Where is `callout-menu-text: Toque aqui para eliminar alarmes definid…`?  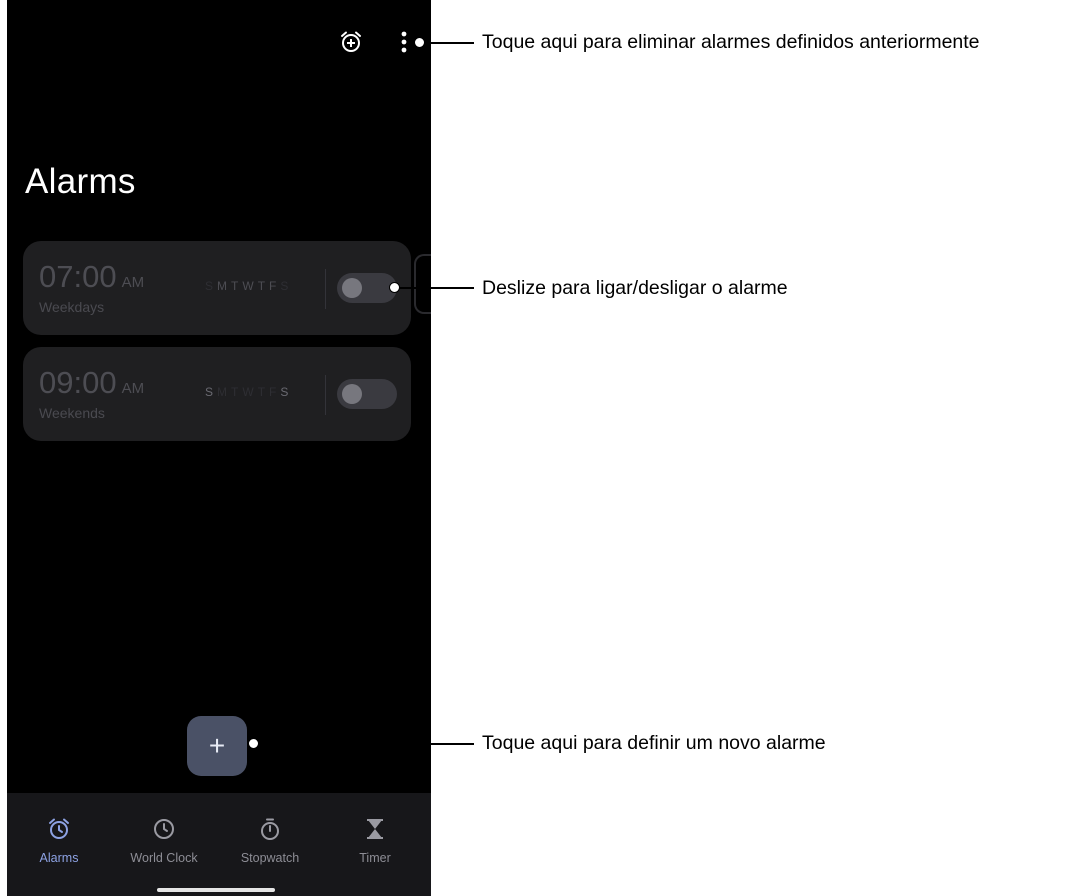
callout-menu-text: Toque aqui para eliminar alarmes definid… is located at coordinates (731, 42).